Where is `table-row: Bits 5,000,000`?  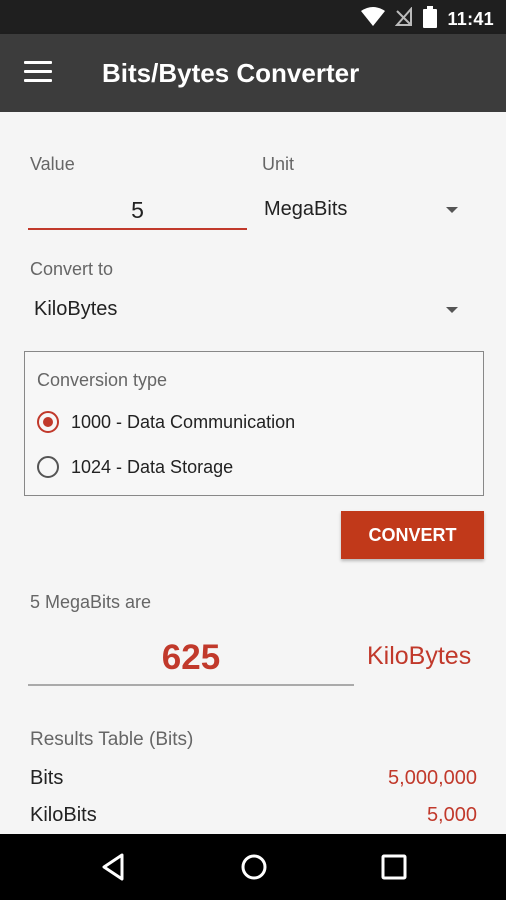
table-row: Bits 5,000,000 is located at coordinates (253, 781).